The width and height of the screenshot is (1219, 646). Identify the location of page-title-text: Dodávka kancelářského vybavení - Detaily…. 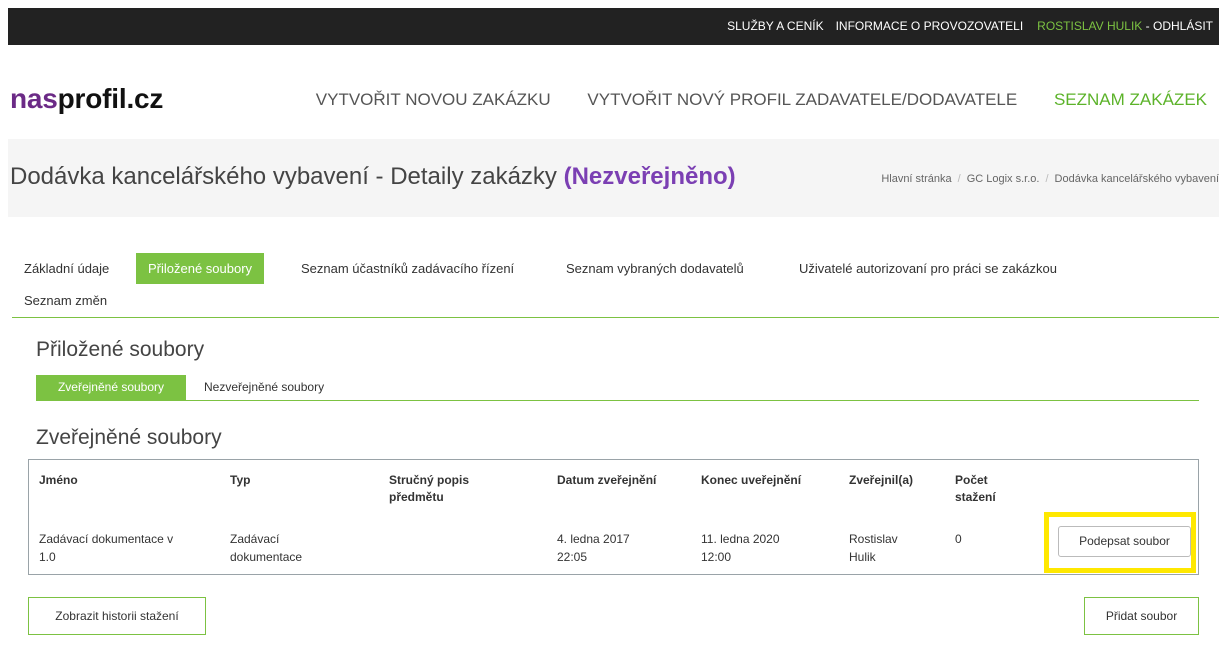
(287, 176).